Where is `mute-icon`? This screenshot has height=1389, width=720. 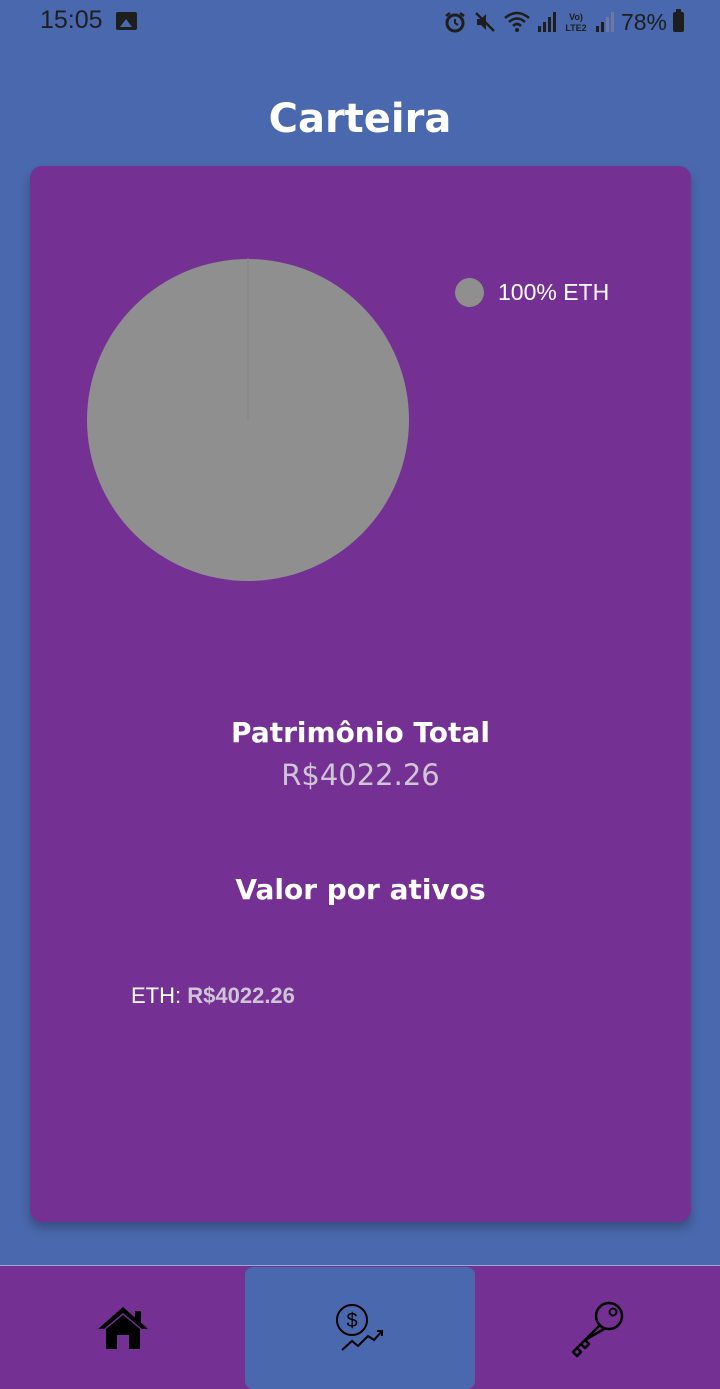
mute-icon is located at coordinates (485, 22).